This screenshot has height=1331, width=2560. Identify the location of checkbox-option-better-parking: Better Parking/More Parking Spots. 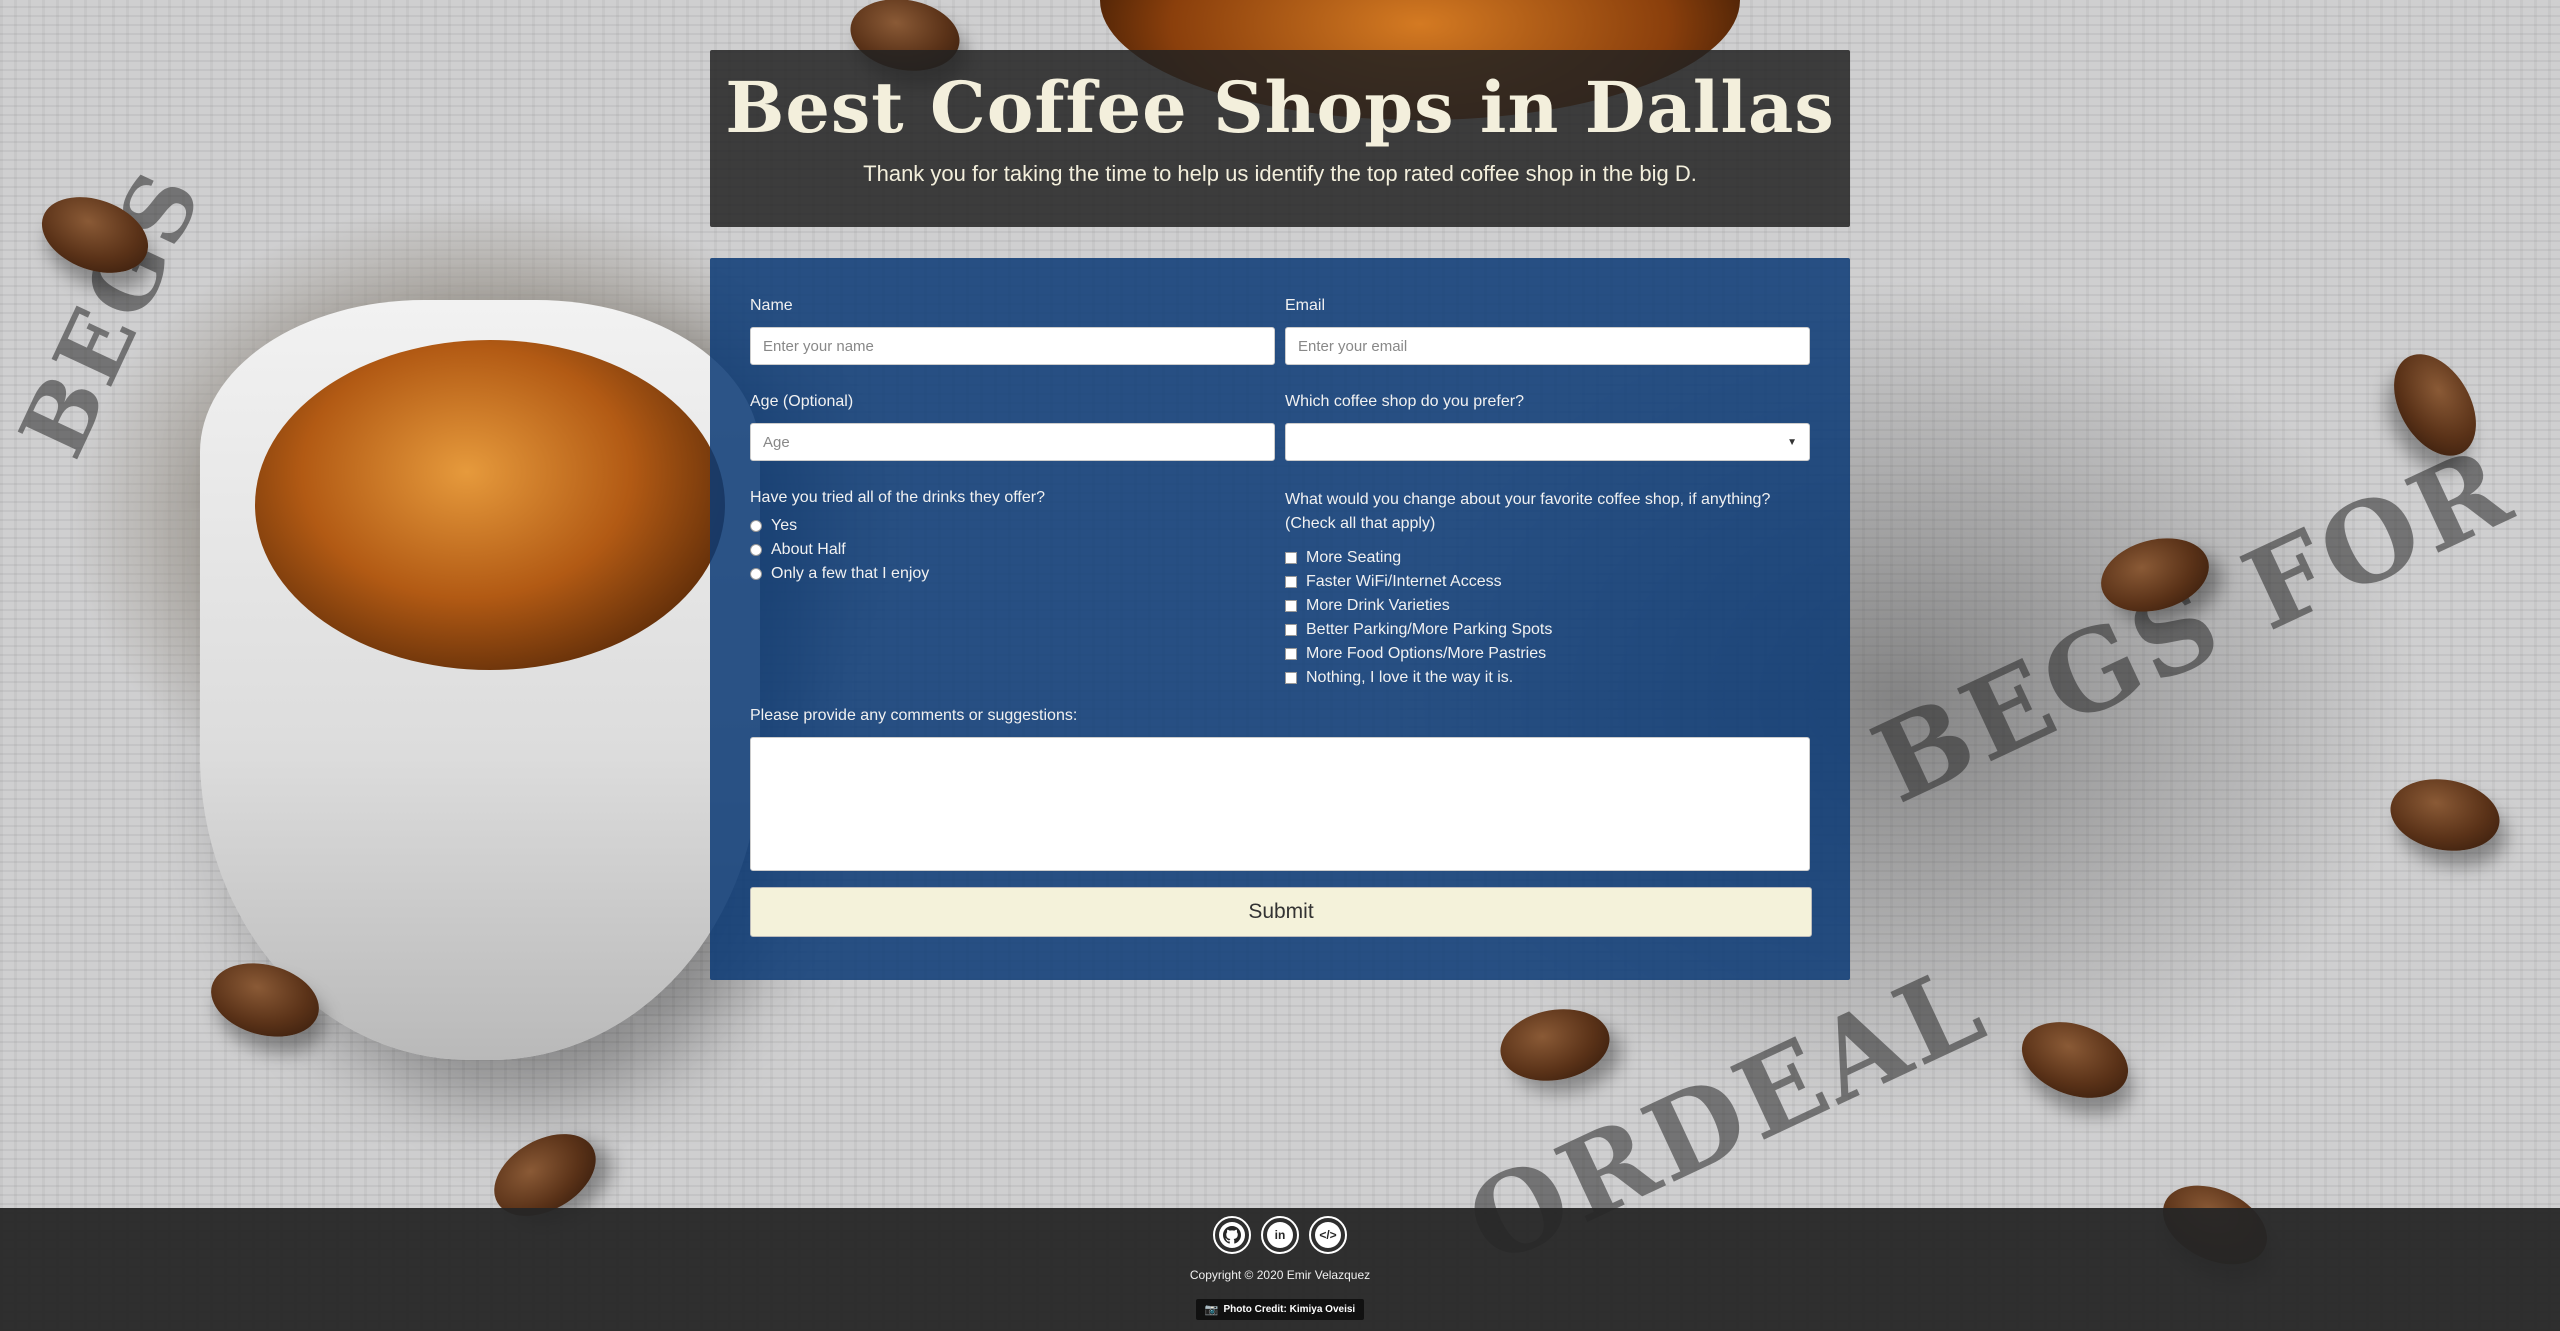
(1547, 630).